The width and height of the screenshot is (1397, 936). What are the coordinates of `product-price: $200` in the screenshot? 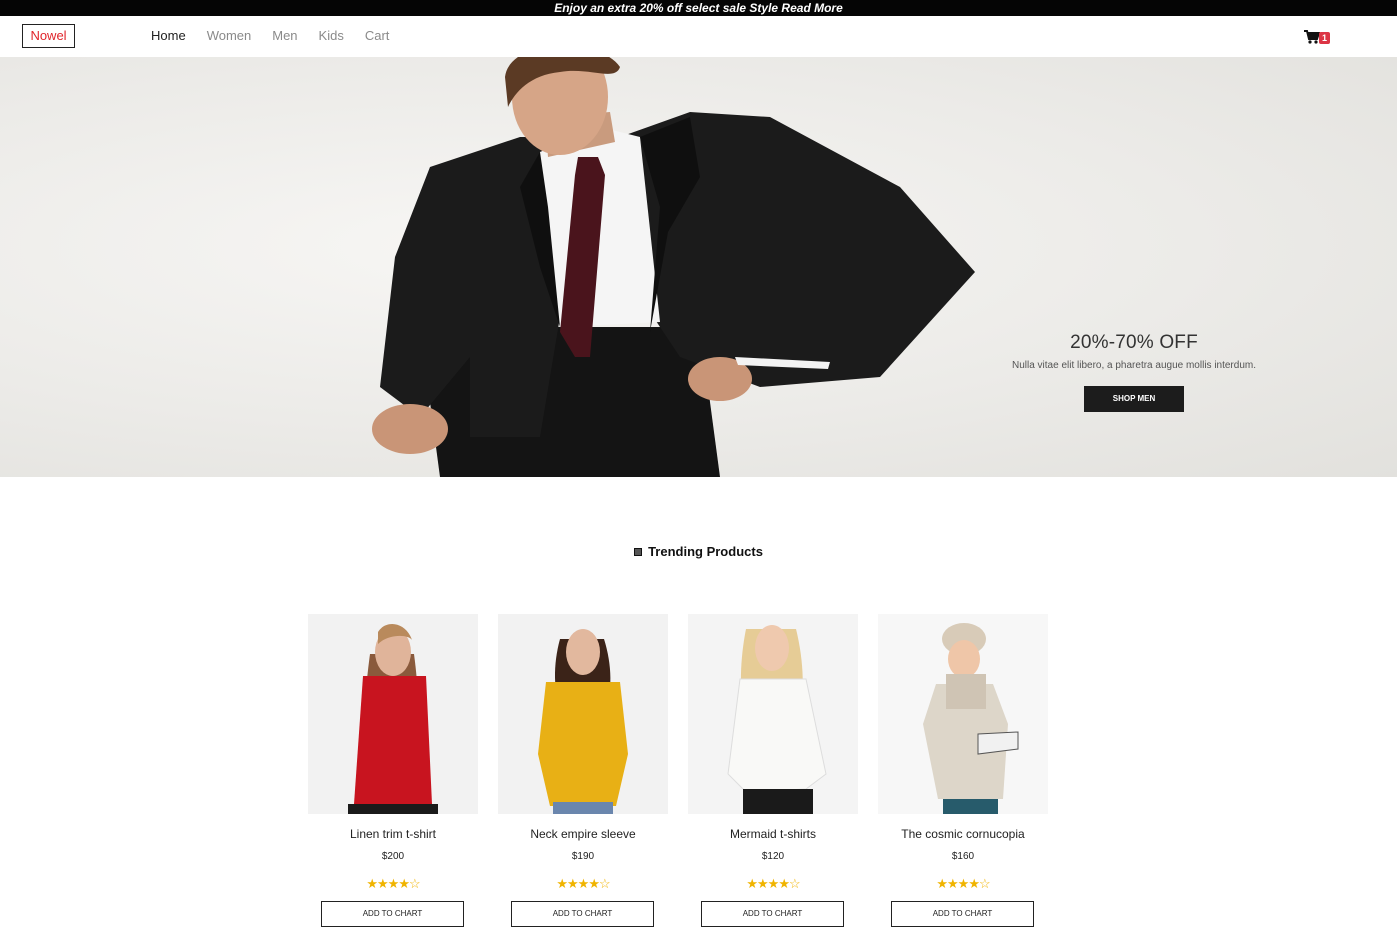 It's located at (393, 856).